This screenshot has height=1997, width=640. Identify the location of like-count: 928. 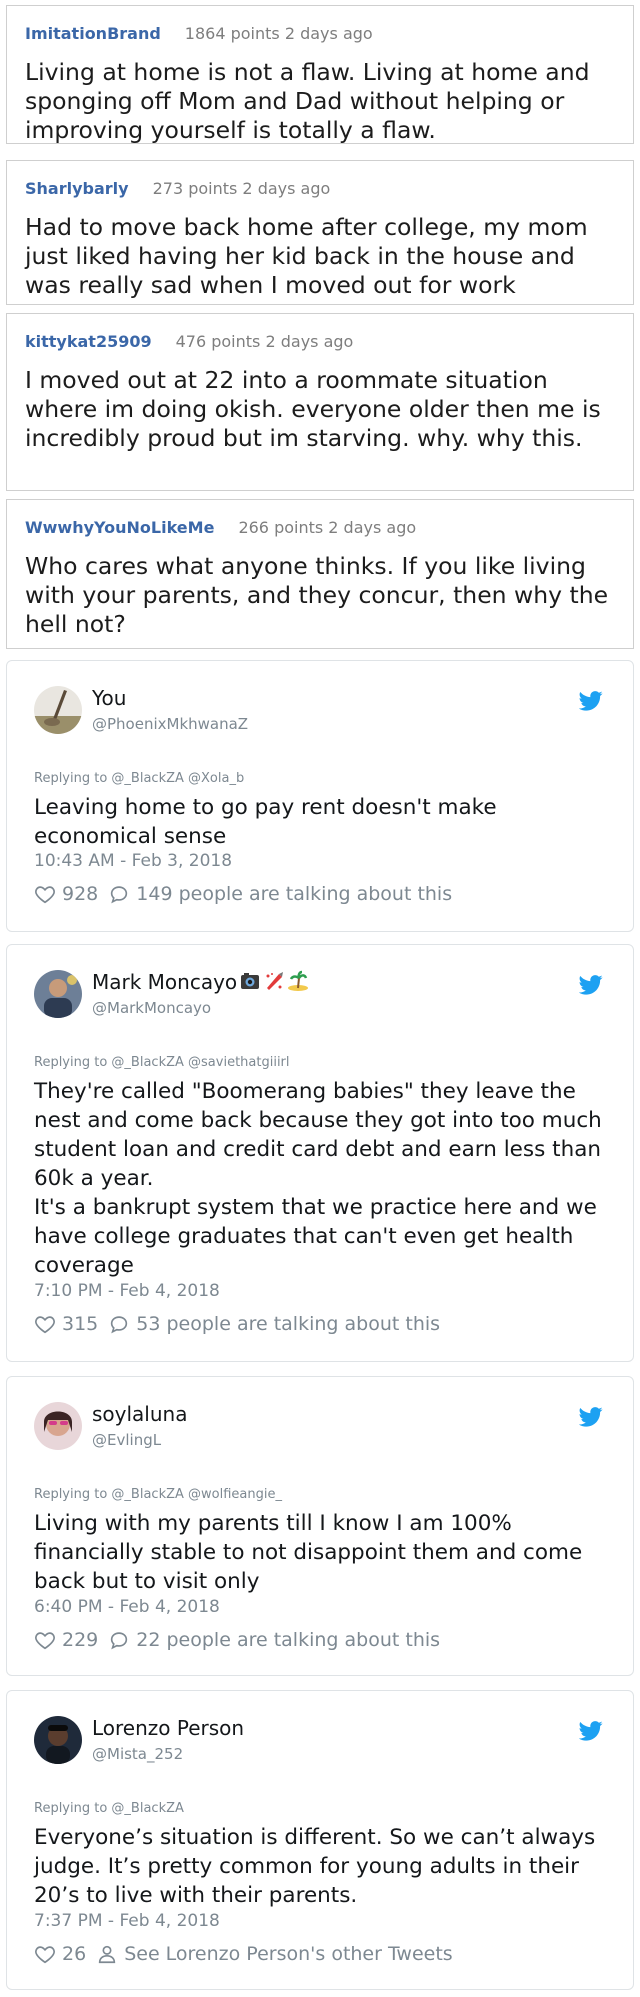
(80, 894).